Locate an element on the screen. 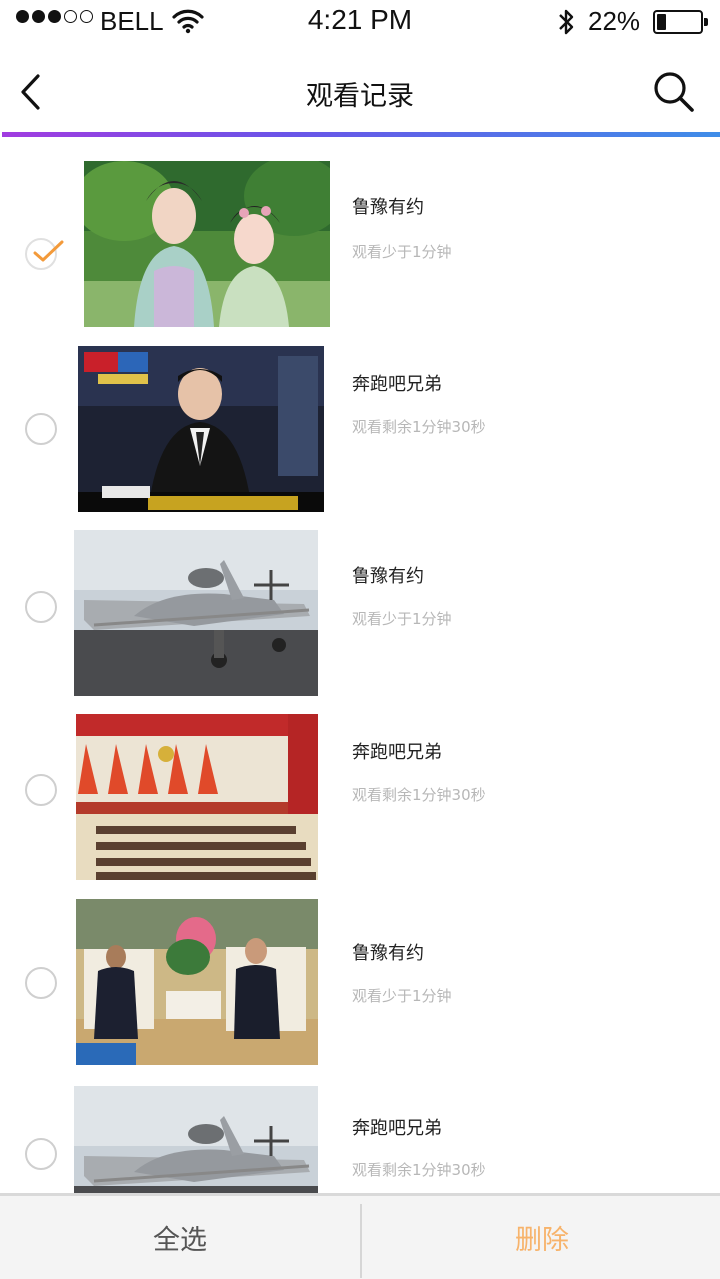  select-all-button: 全选 is located at coordinates (180, 1237).